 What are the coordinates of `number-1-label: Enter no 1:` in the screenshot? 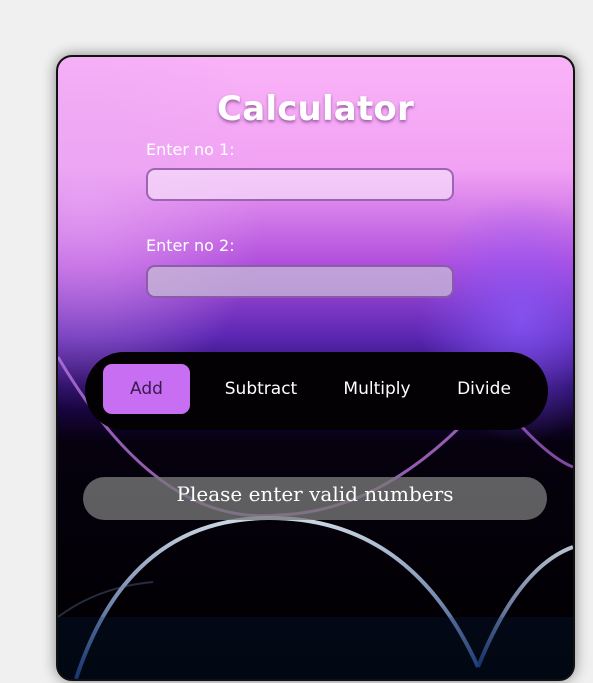 It's located at (190, 149).